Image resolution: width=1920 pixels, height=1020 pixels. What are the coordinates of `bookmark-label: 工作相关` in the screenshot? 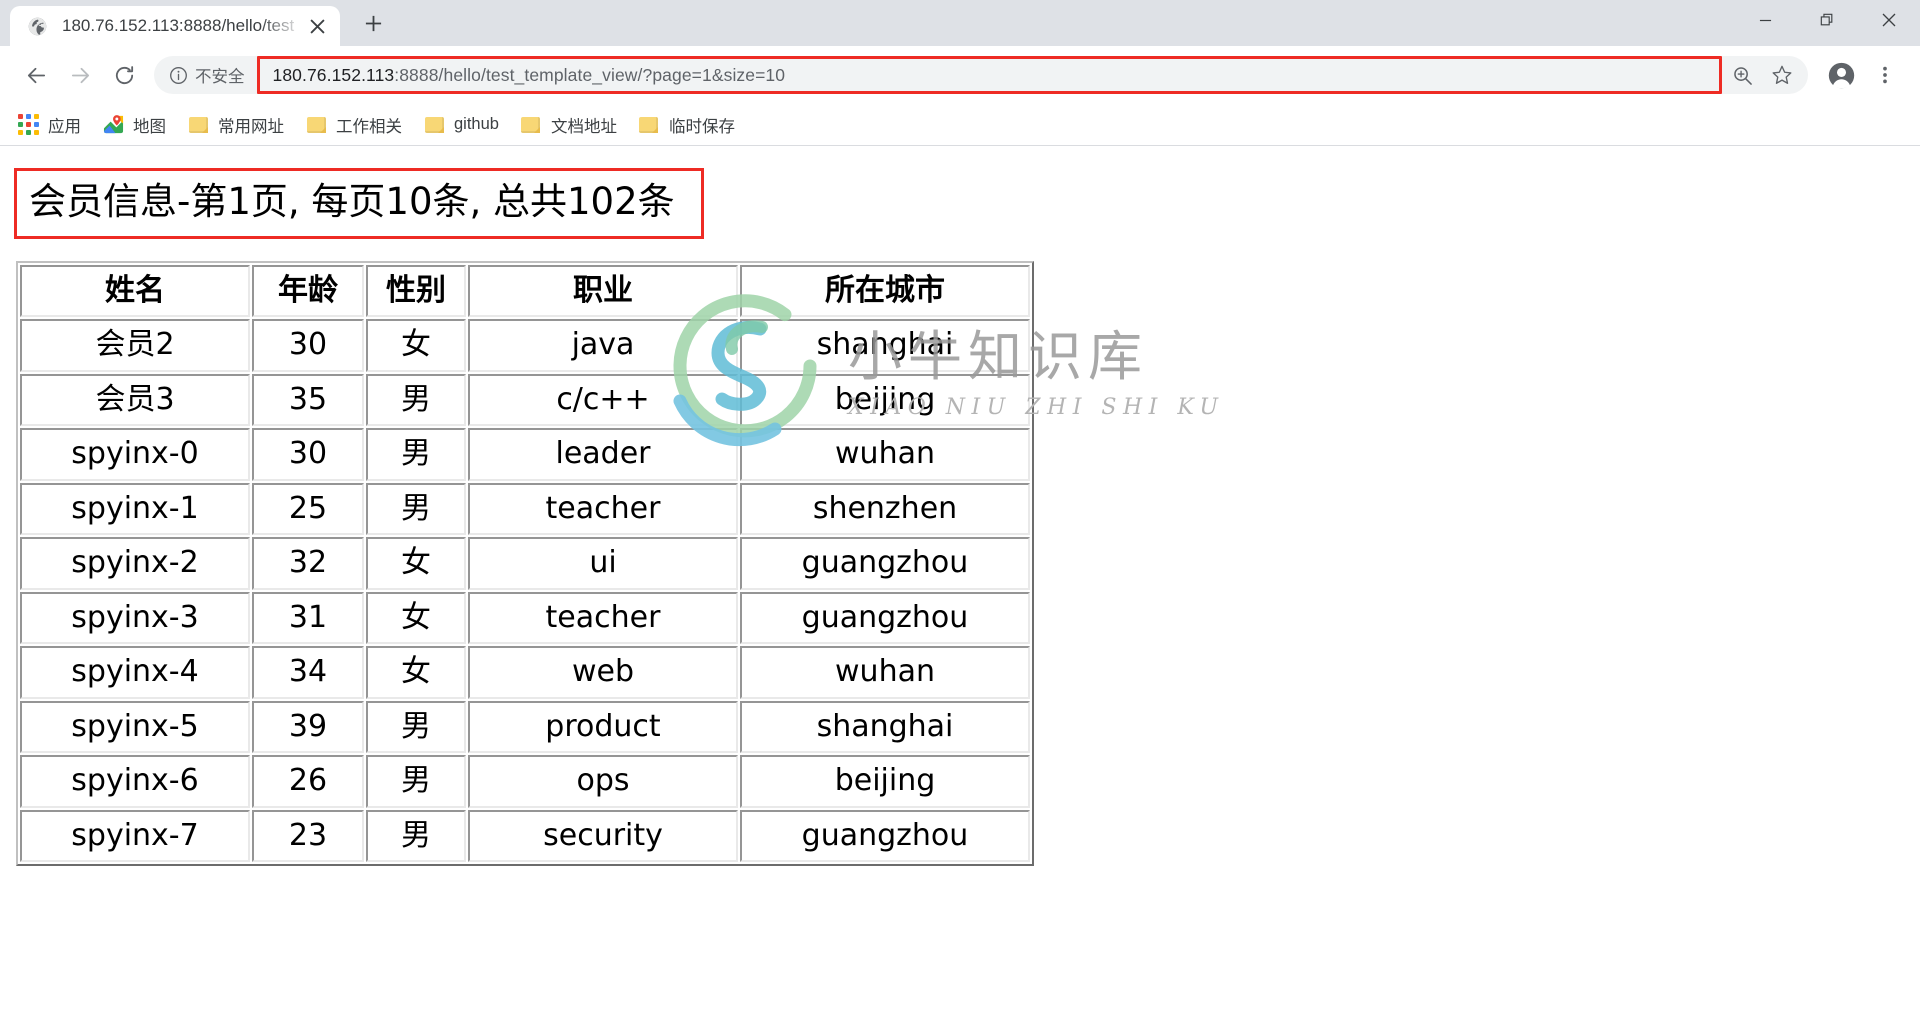 It's located at (369, 126).